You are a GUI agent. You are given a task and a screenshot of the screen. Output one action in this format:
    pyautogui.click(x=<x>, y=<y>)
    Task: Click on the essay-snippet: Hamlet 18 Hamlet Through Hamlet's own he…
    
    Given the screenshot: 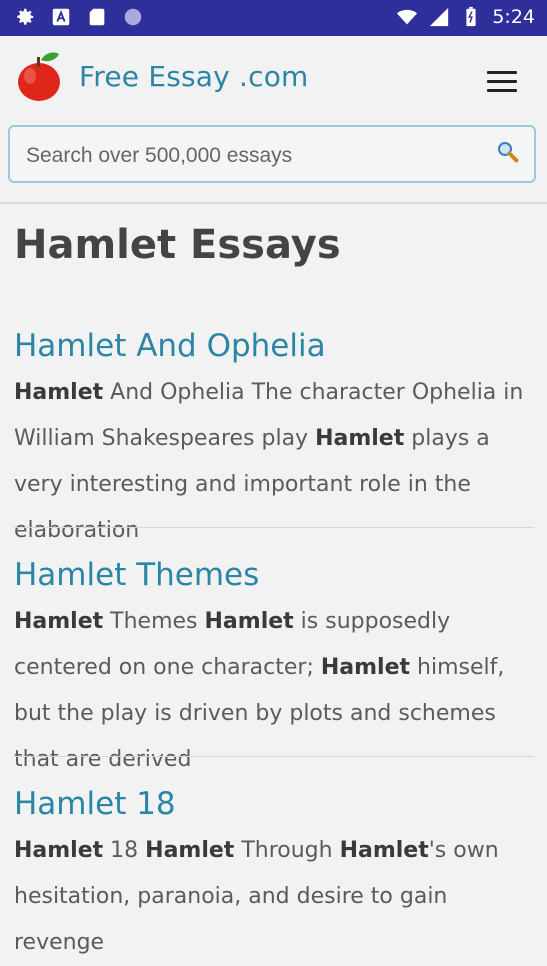 What is the action you would take?
    pyautogui.click(x=256, y=896)
    